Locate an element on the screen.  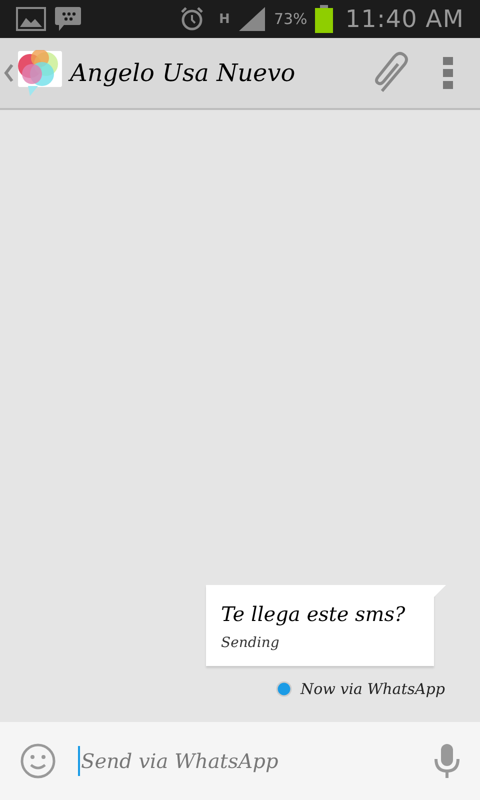
back-button is located at coordinates (34, 73).